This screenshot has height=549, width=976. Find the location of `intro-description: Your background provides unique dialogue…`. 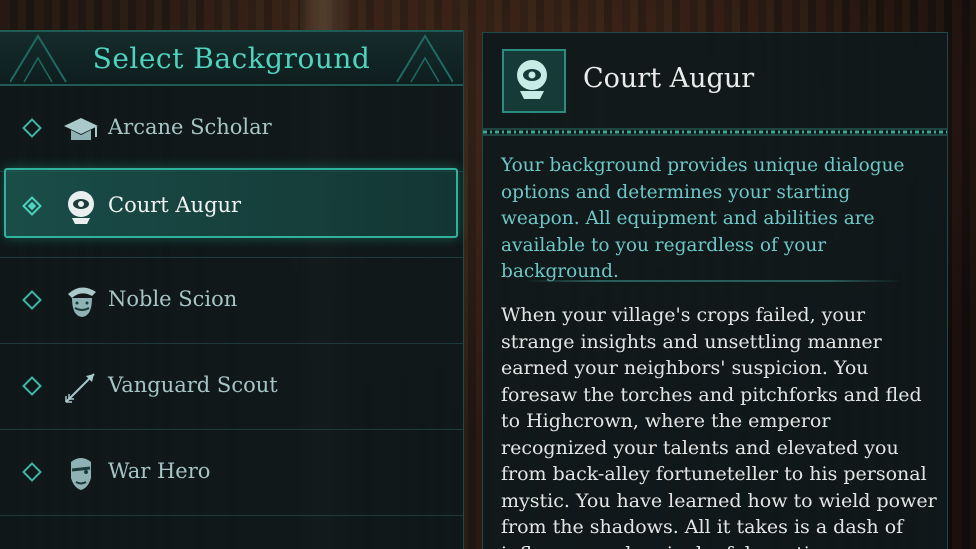

intro-description: Your background provides unique dialogue… is located at coordinates (703, 218).